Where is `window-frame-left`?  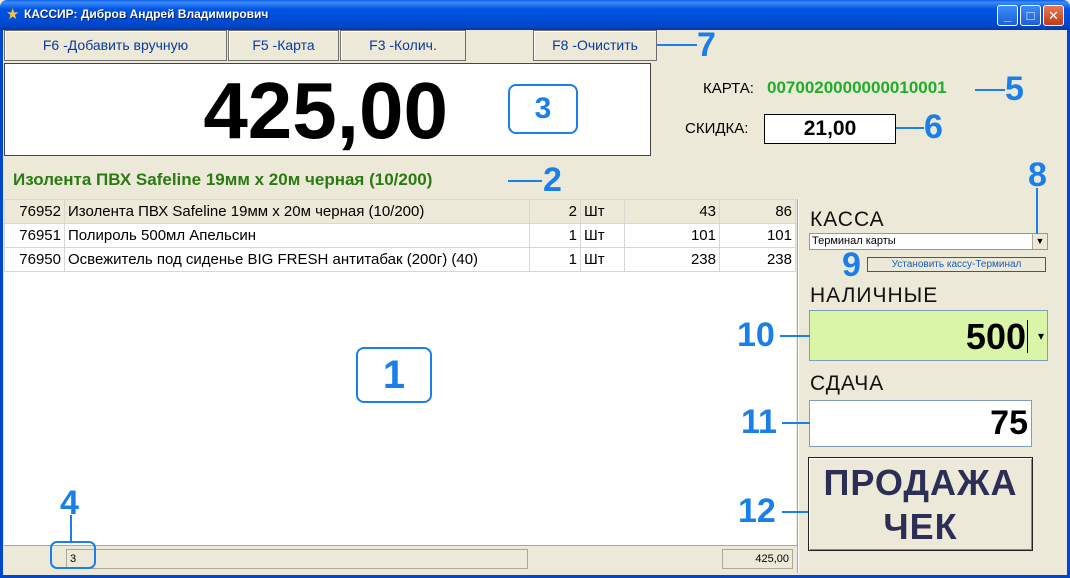 window-frame-left is located at coordinates (1, 304).